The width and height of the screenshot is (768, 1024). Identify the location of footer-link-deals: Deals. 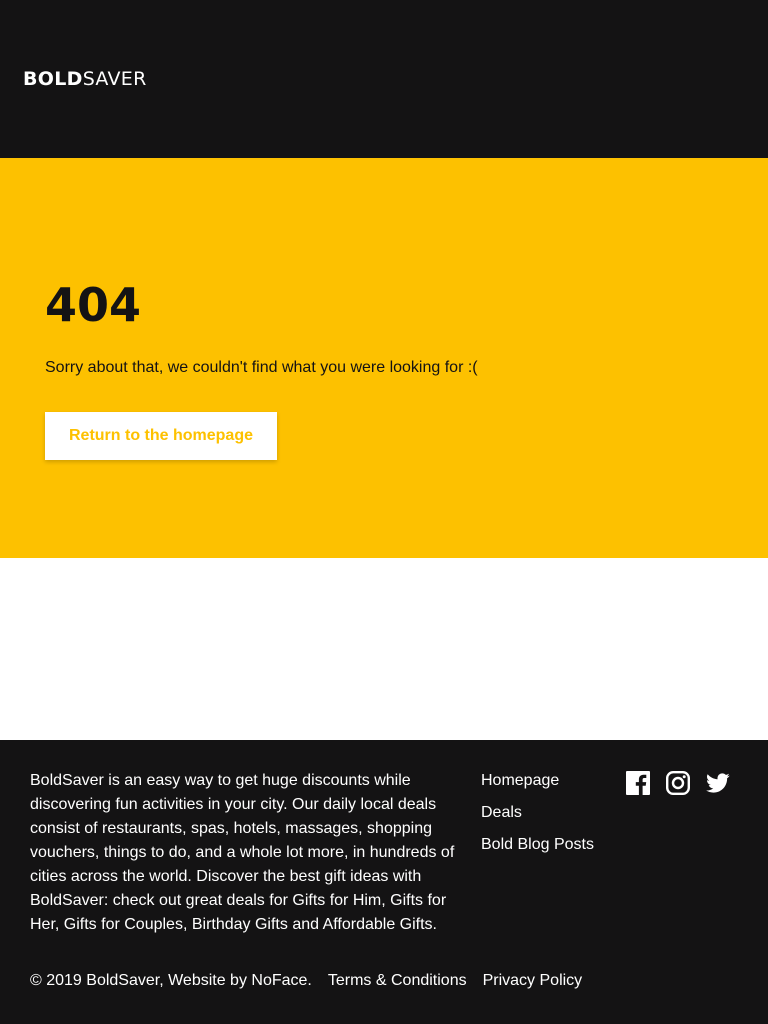
(501, 812).